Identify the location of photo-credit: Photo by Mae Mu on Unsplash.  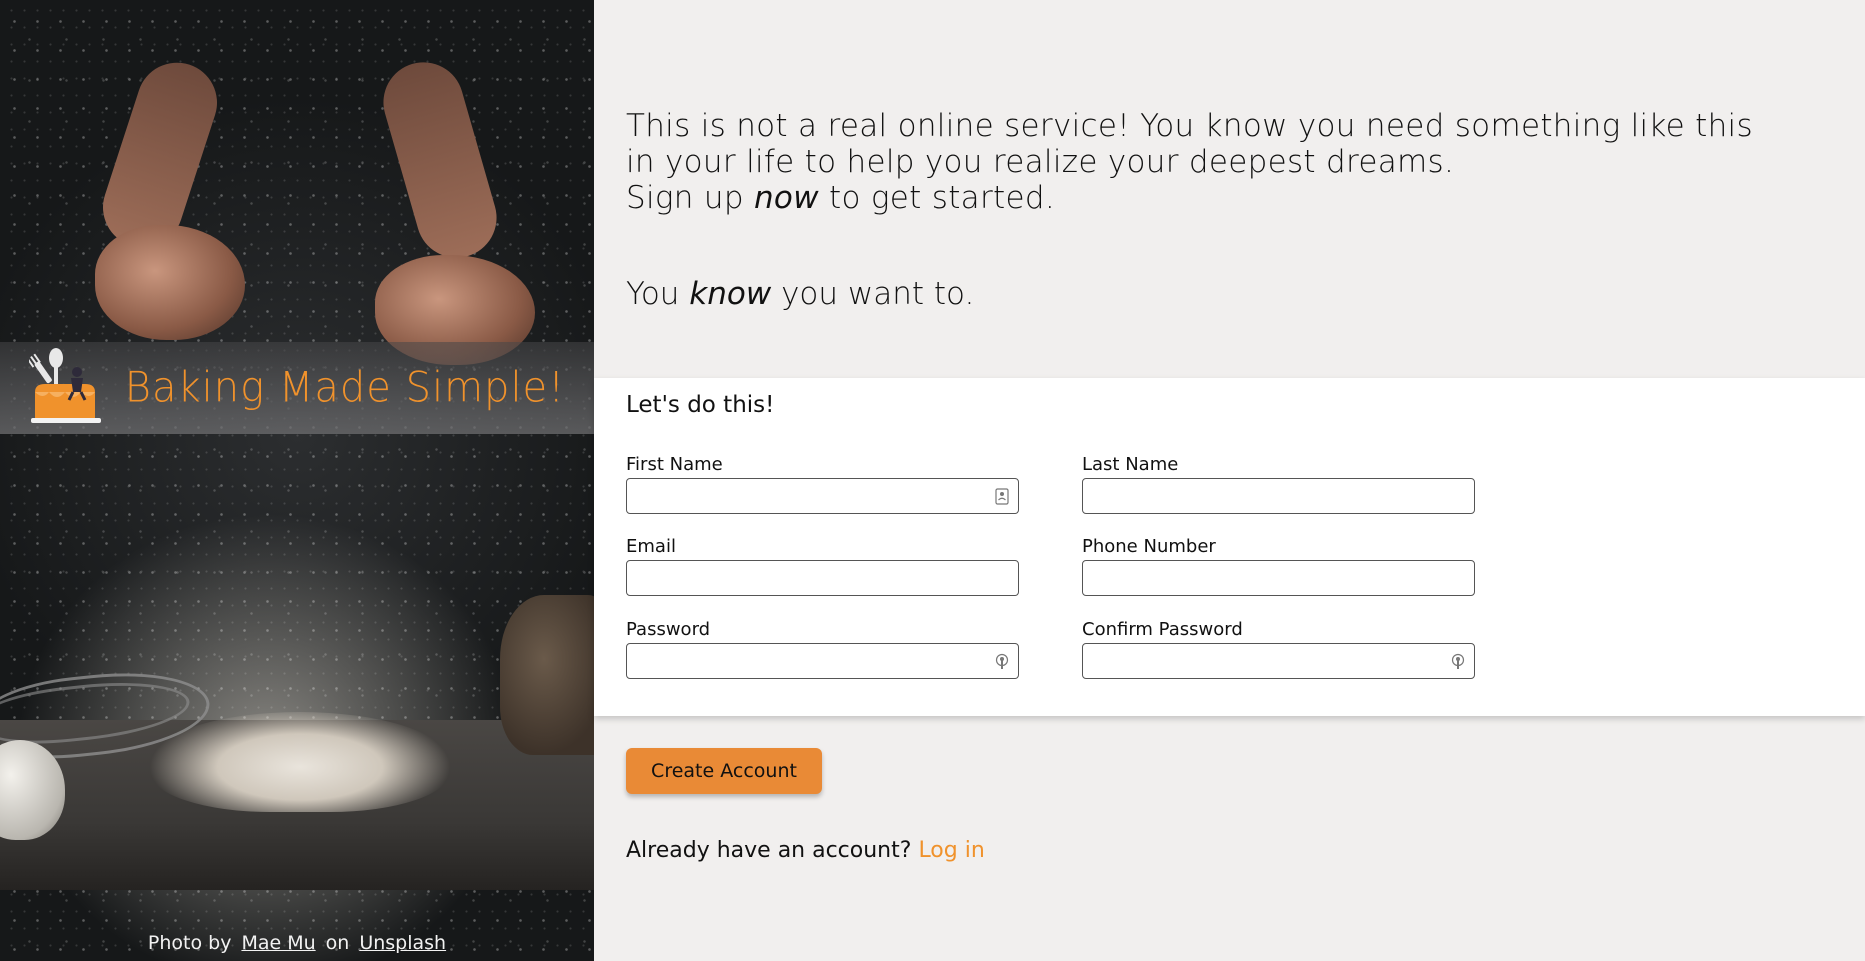
(297, 943).